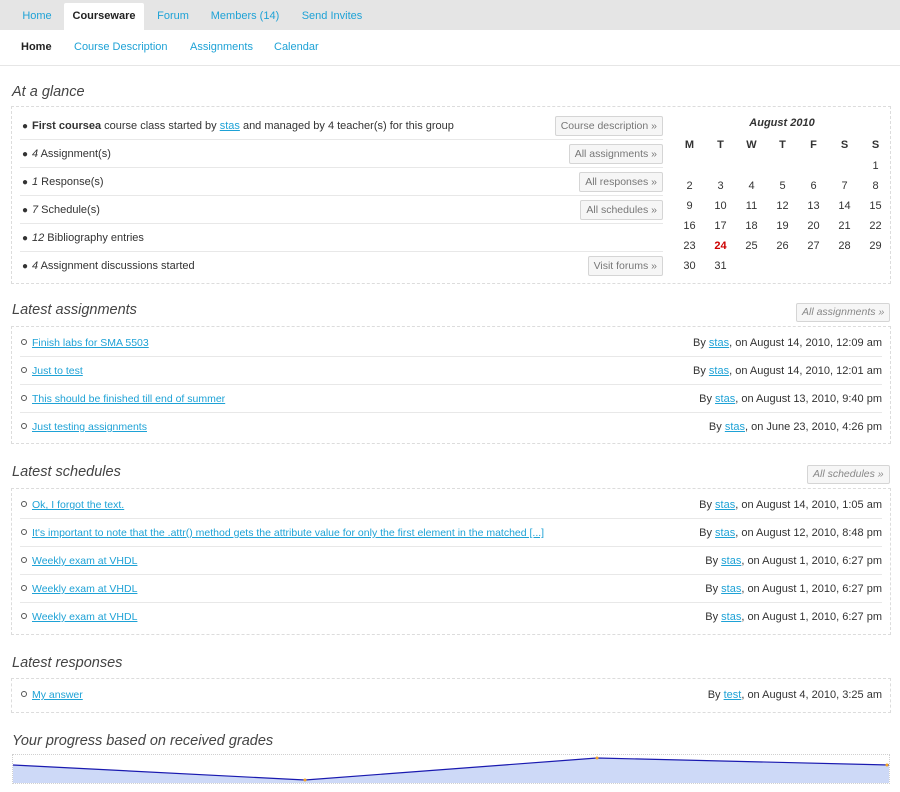 This screenshot has height=792, width=900. Describe the element at coordinates (221, 47) in the screenshot. I see `subtab-assignments: Assignments` at that location.